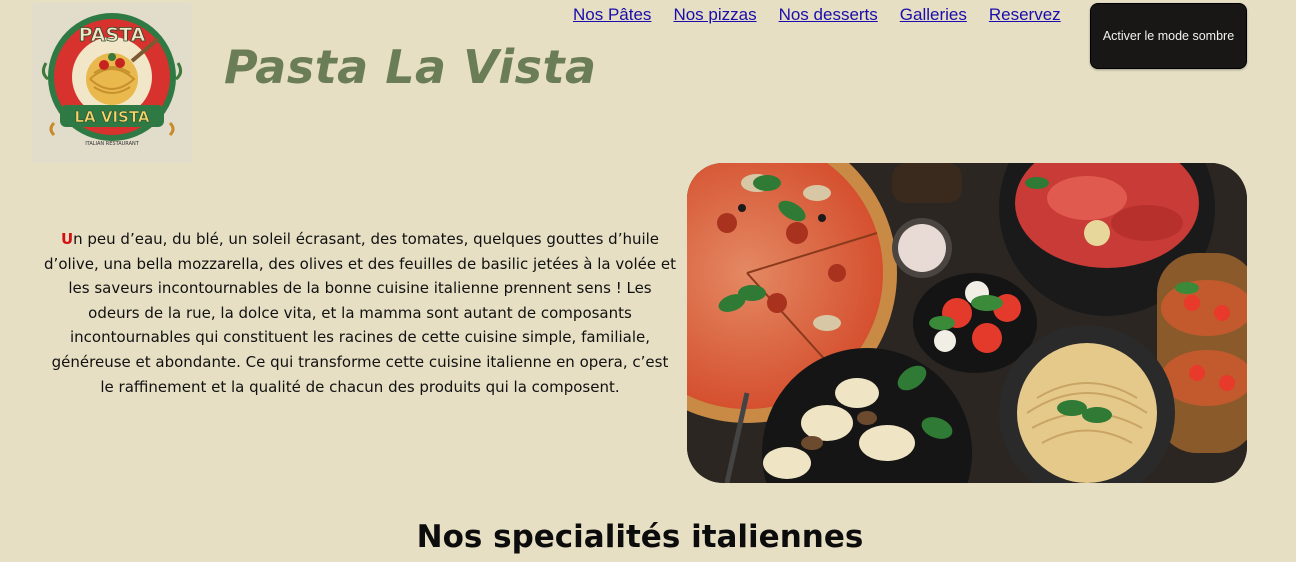 This screenshot has width=1296, height=562. What do you see at coordinates (1025, 15) in the screenshot?
I see `nav-link-reservez: Reservez` at bounding box center [1025, 15].